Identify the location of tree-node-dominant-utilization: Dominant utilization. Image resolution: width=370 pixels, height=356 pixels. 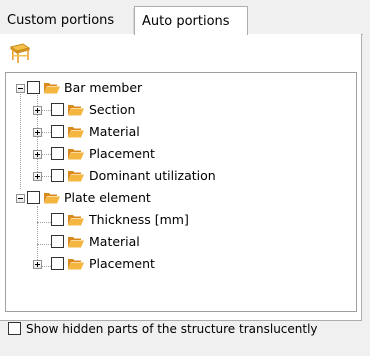
(176, 176).